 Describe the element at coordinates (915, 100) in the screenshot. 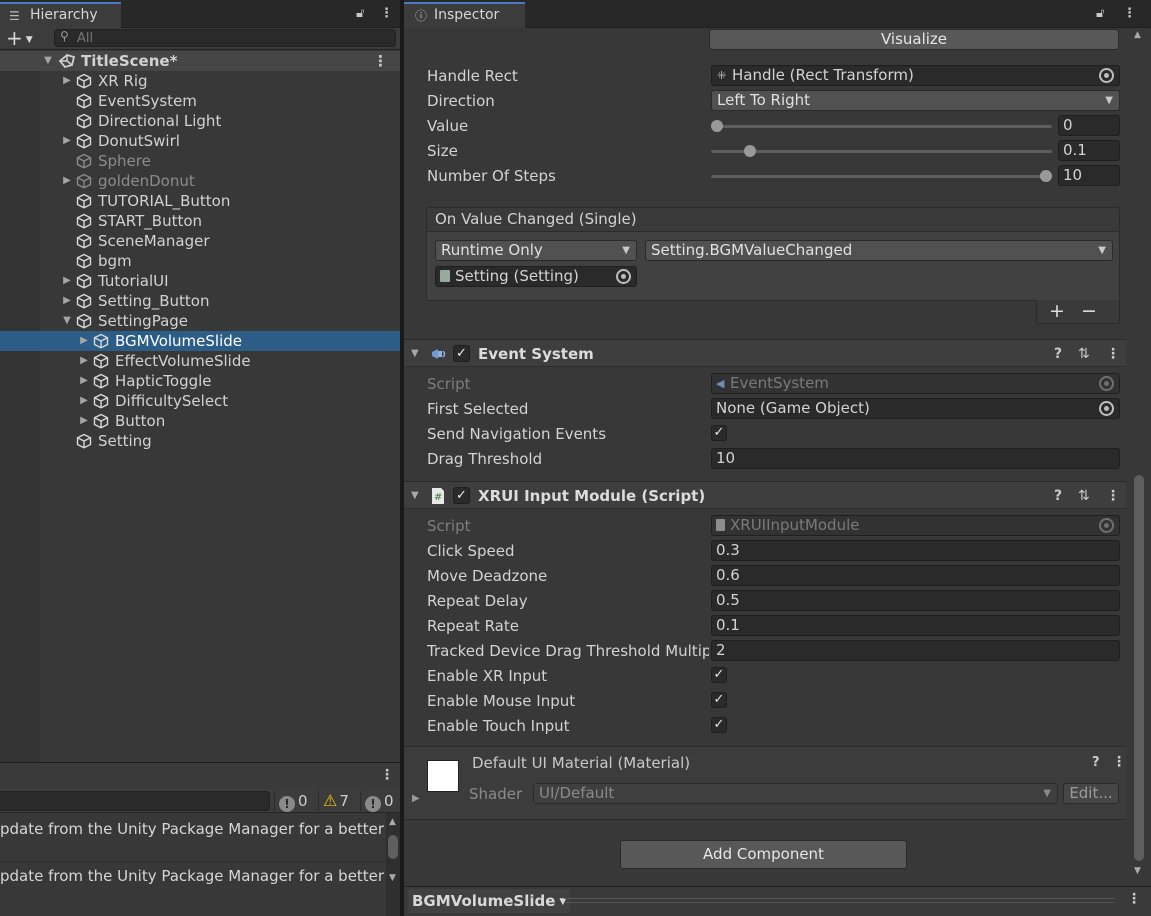

I see `direction-dropdown: Left To Right ▼` at that location.